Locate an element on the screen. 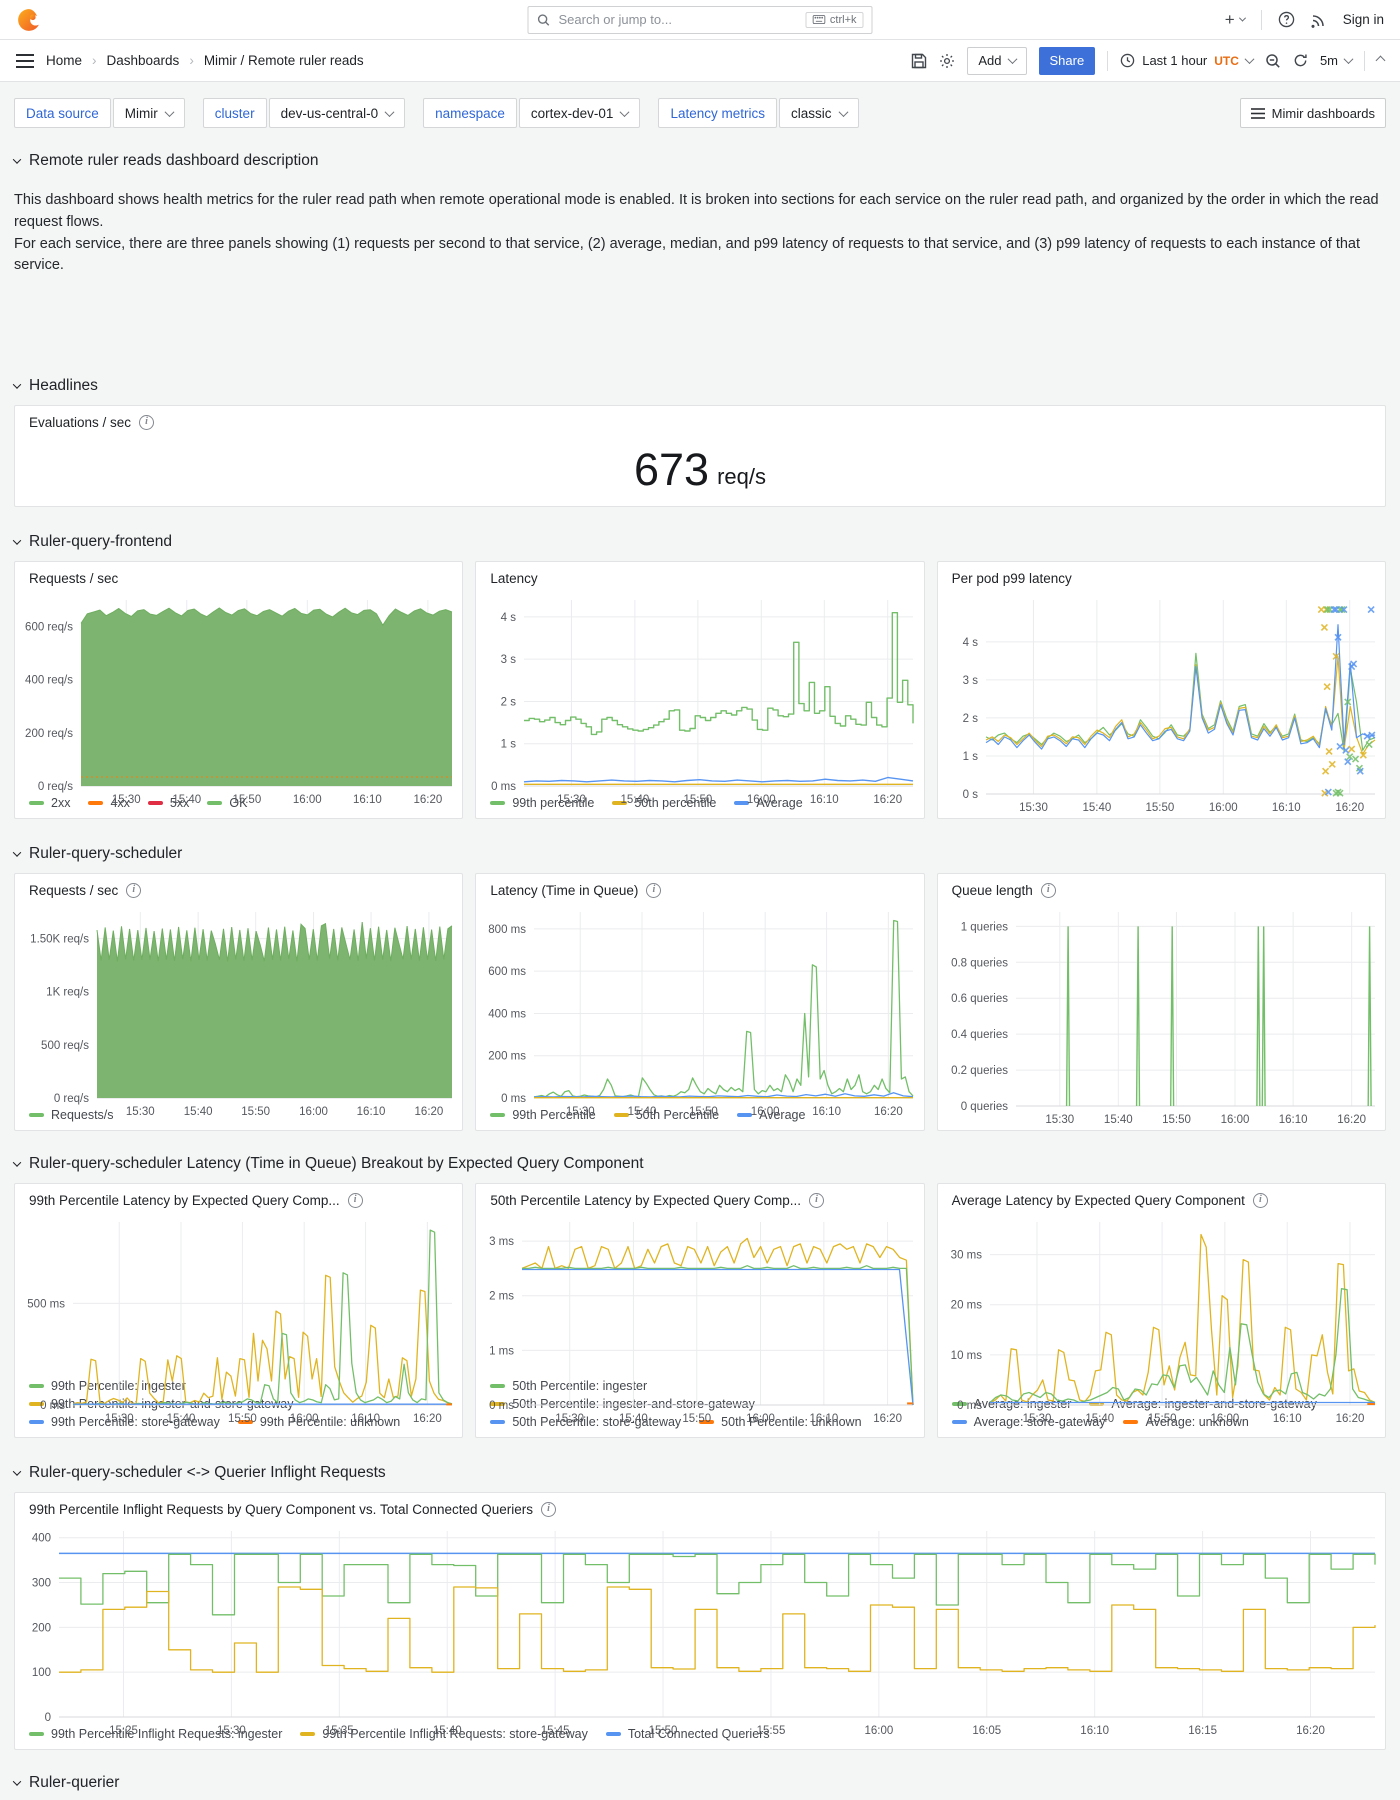 The height and width of the screenshot is (1800, 1400). breadcrumb-home: Home is located at coordinates (64, 60).